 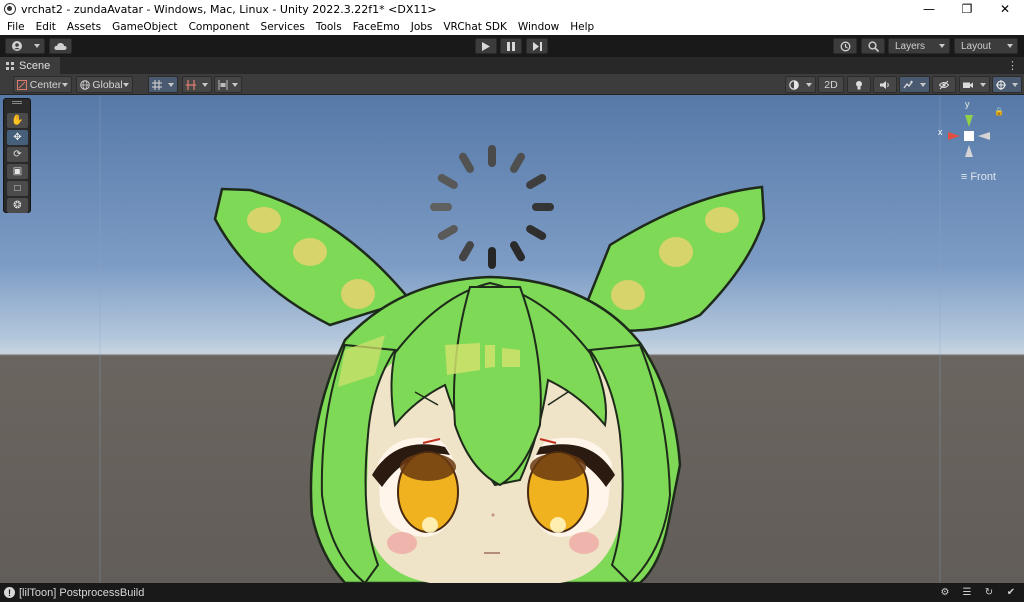 What do you see at coordinates (999, 111) in the screenshot?
I see `lock-icon: 🔒` at bounding box center [999, 111].